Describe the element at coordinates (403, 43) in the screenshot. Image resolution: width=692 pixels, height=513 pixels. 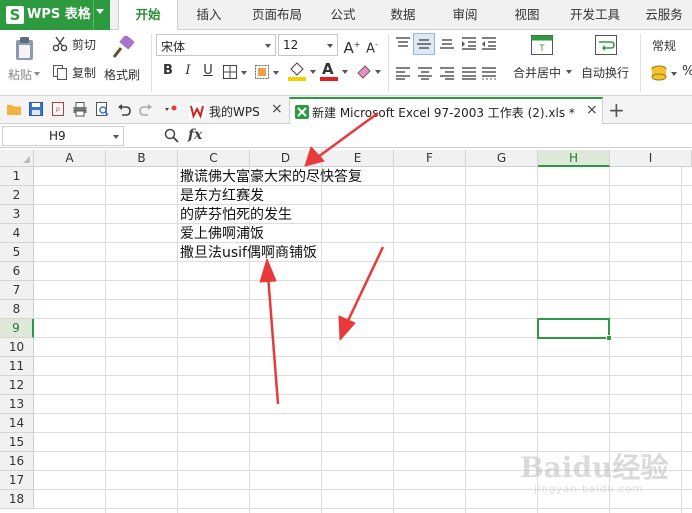
I see `align-top-icon` at that location.